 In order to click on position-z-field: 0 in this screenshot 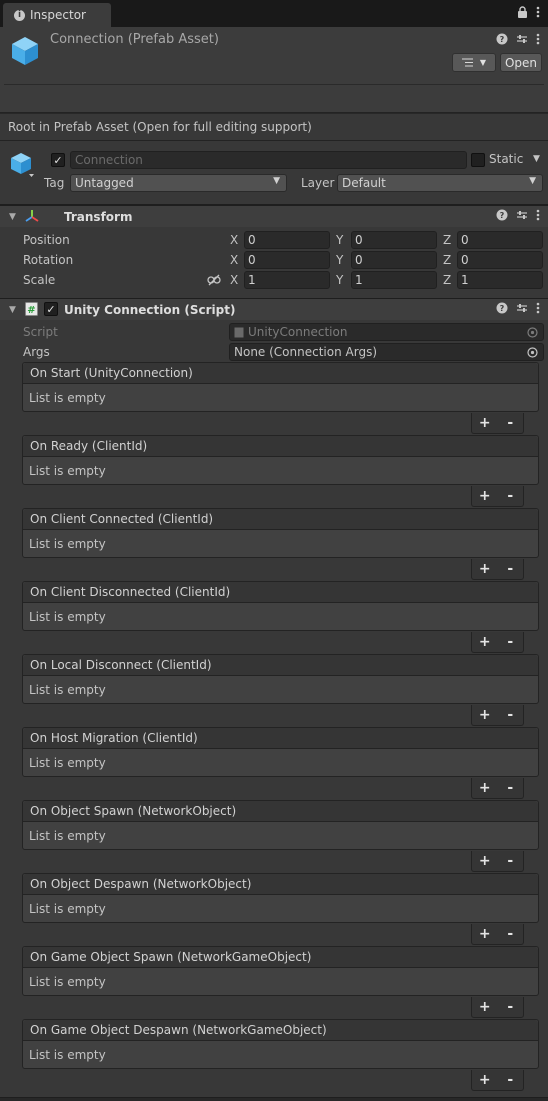, I will do `click(500, 240)`.